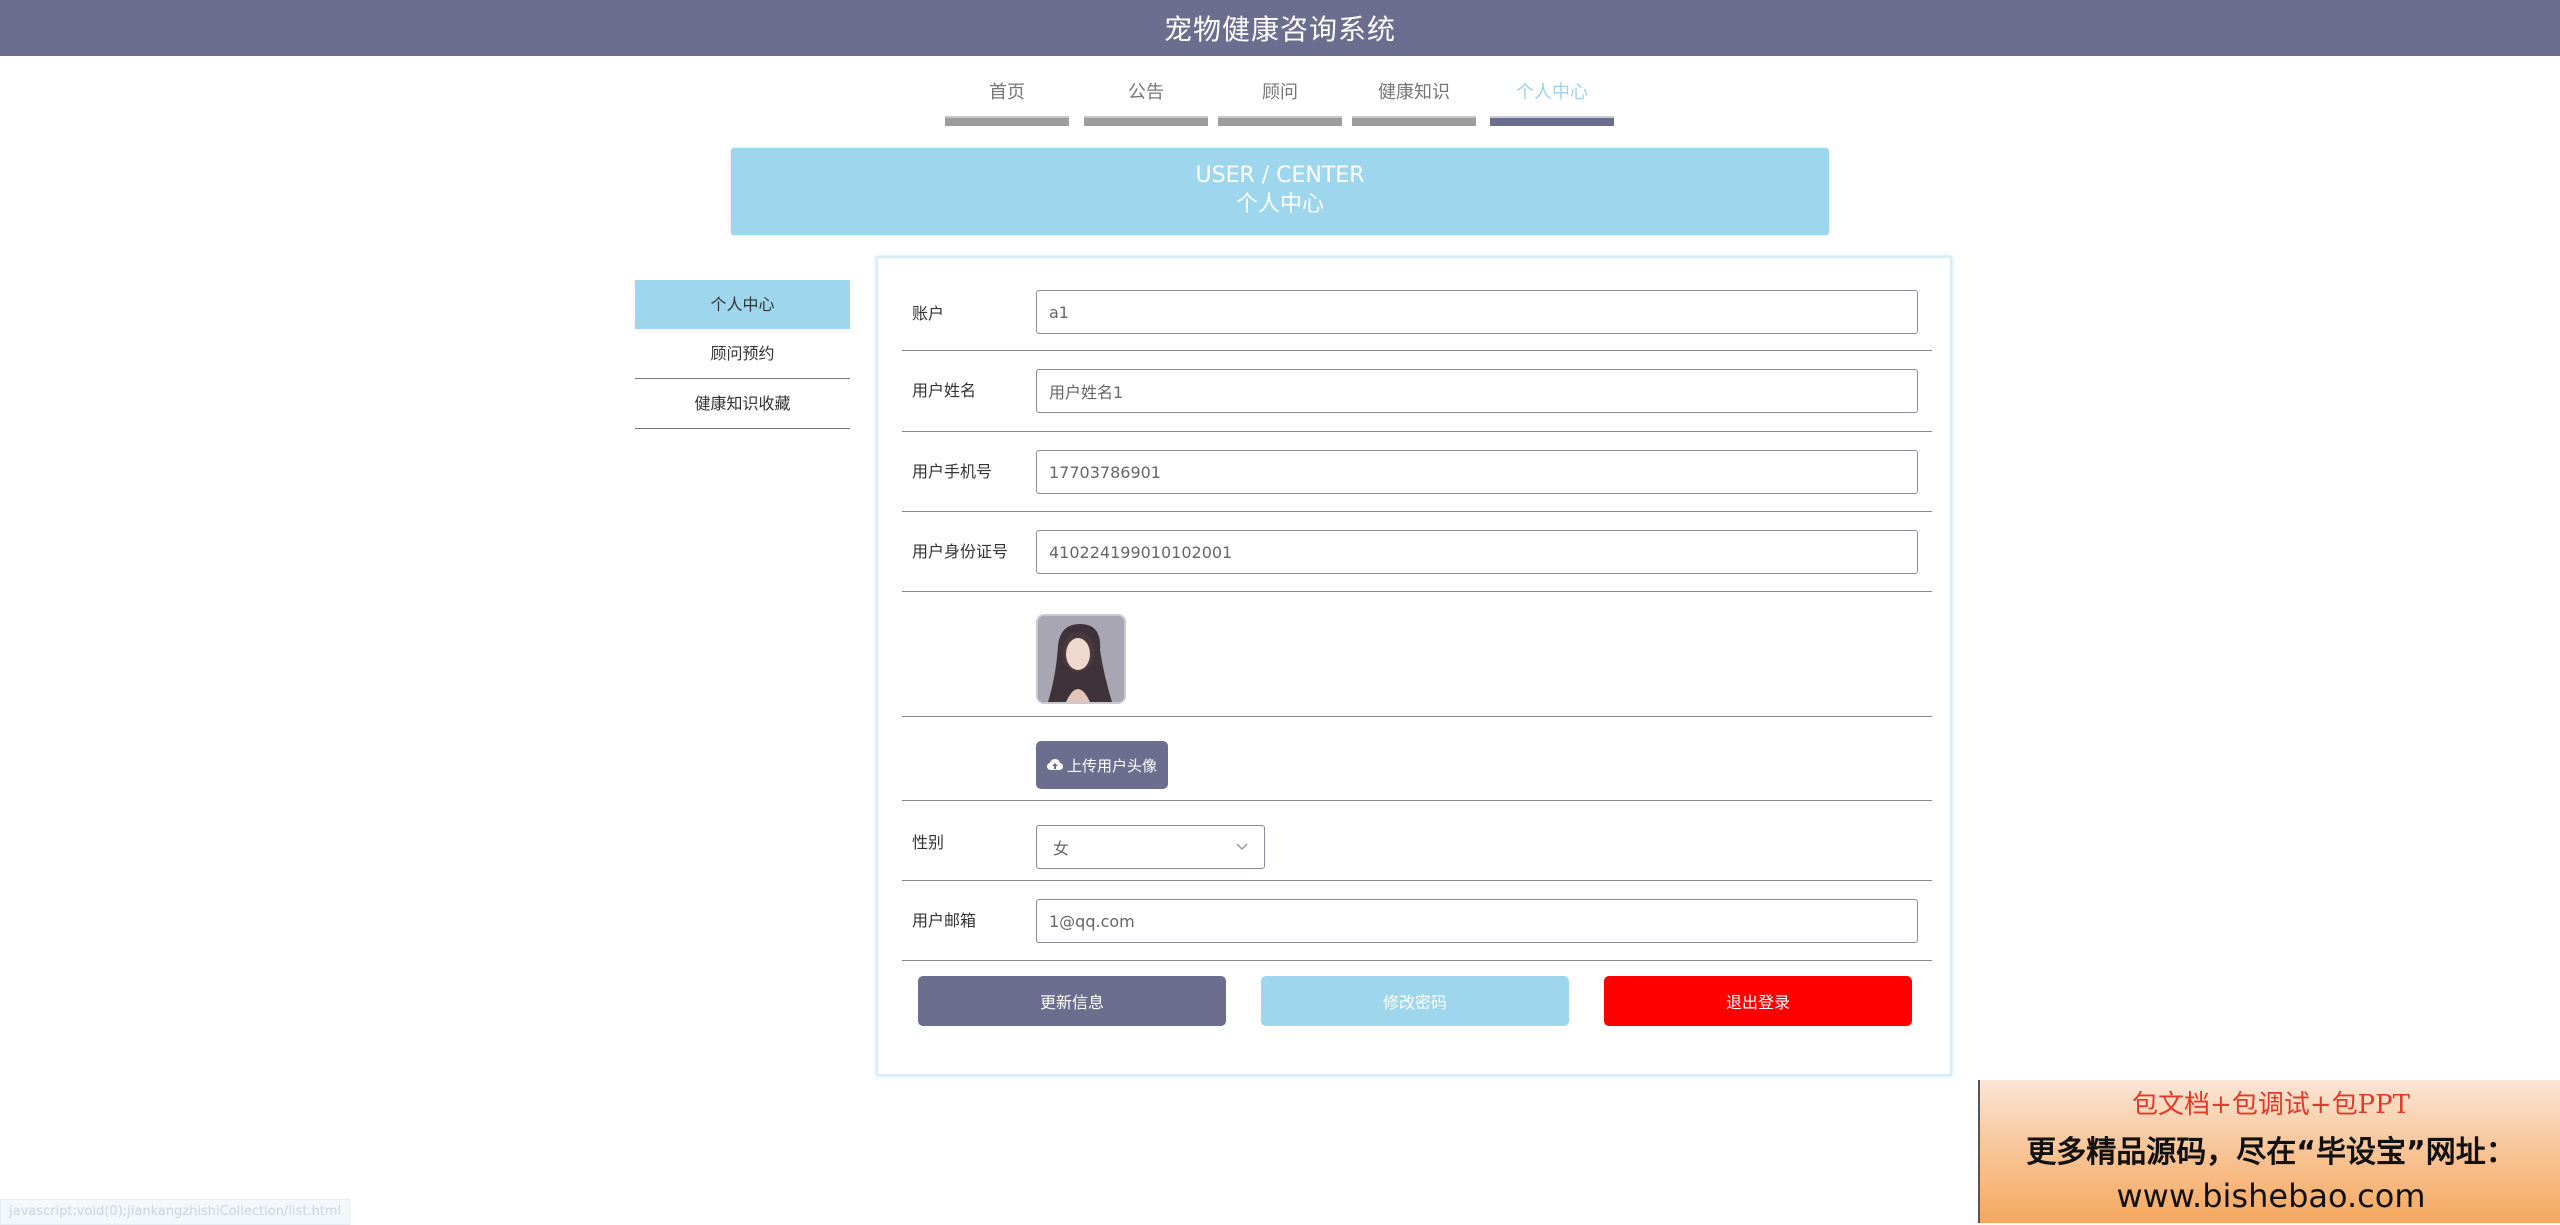 The image size is (2560, 1225). What do you see at coordinates (1007, 103) in the screenshot?
I see `nav-home: 首页` at bounding box center [1007, 103].